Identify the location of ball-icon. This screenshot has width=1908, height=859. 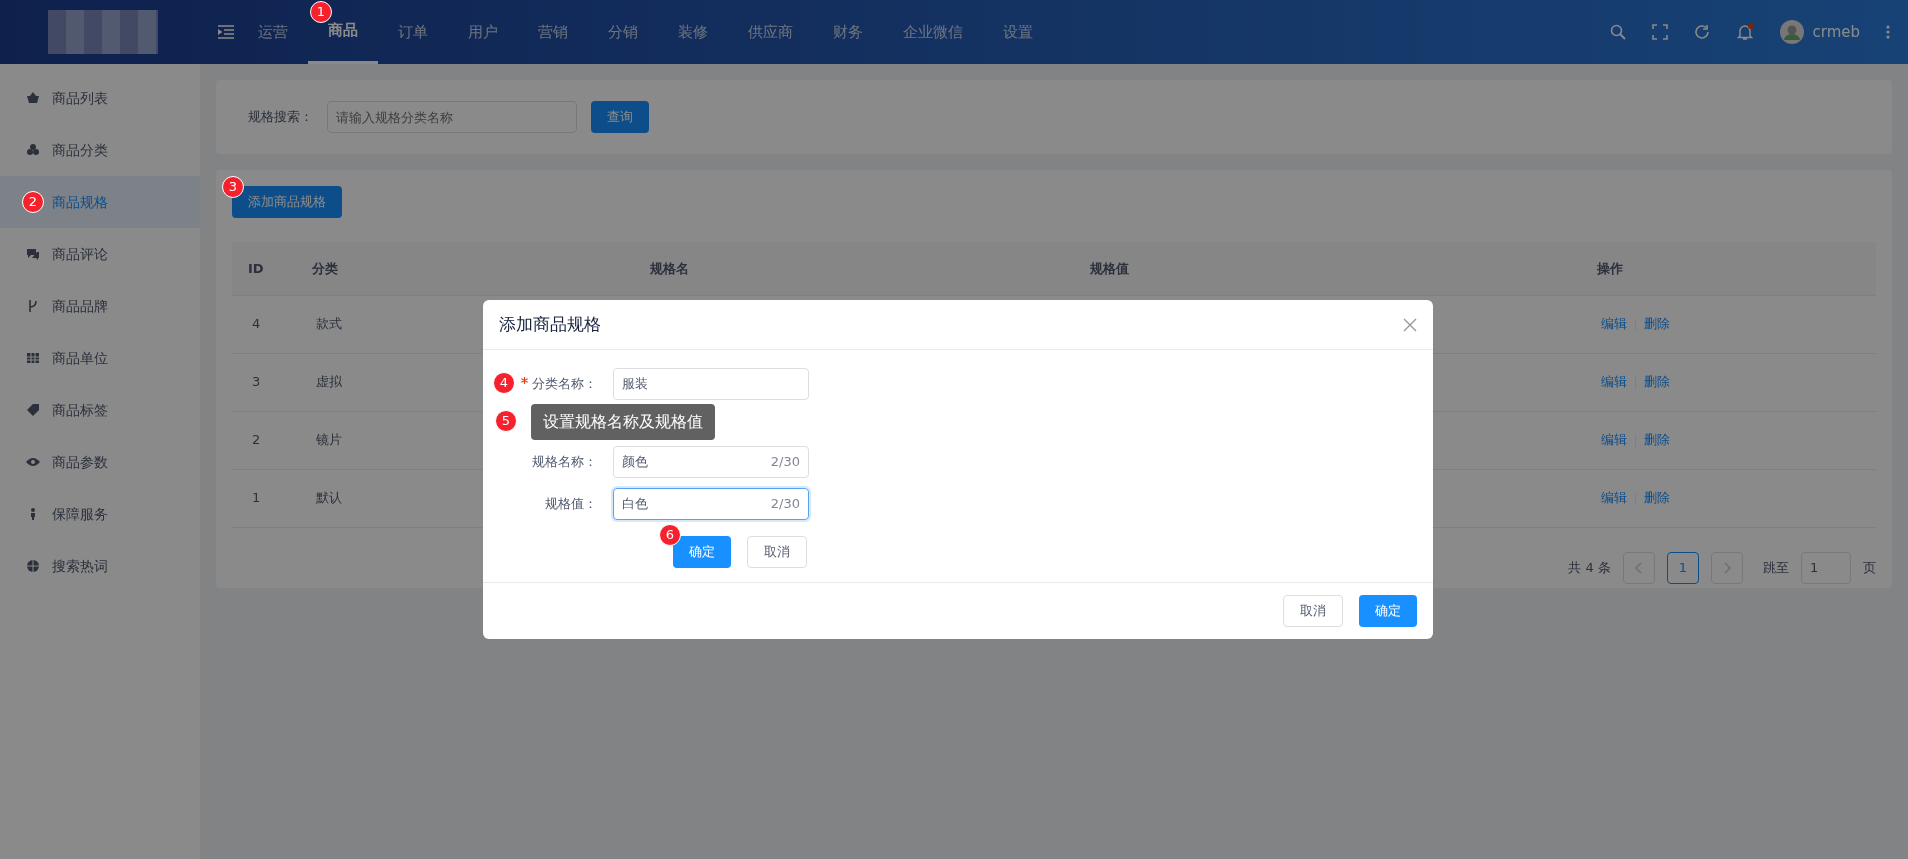
(33, 566).